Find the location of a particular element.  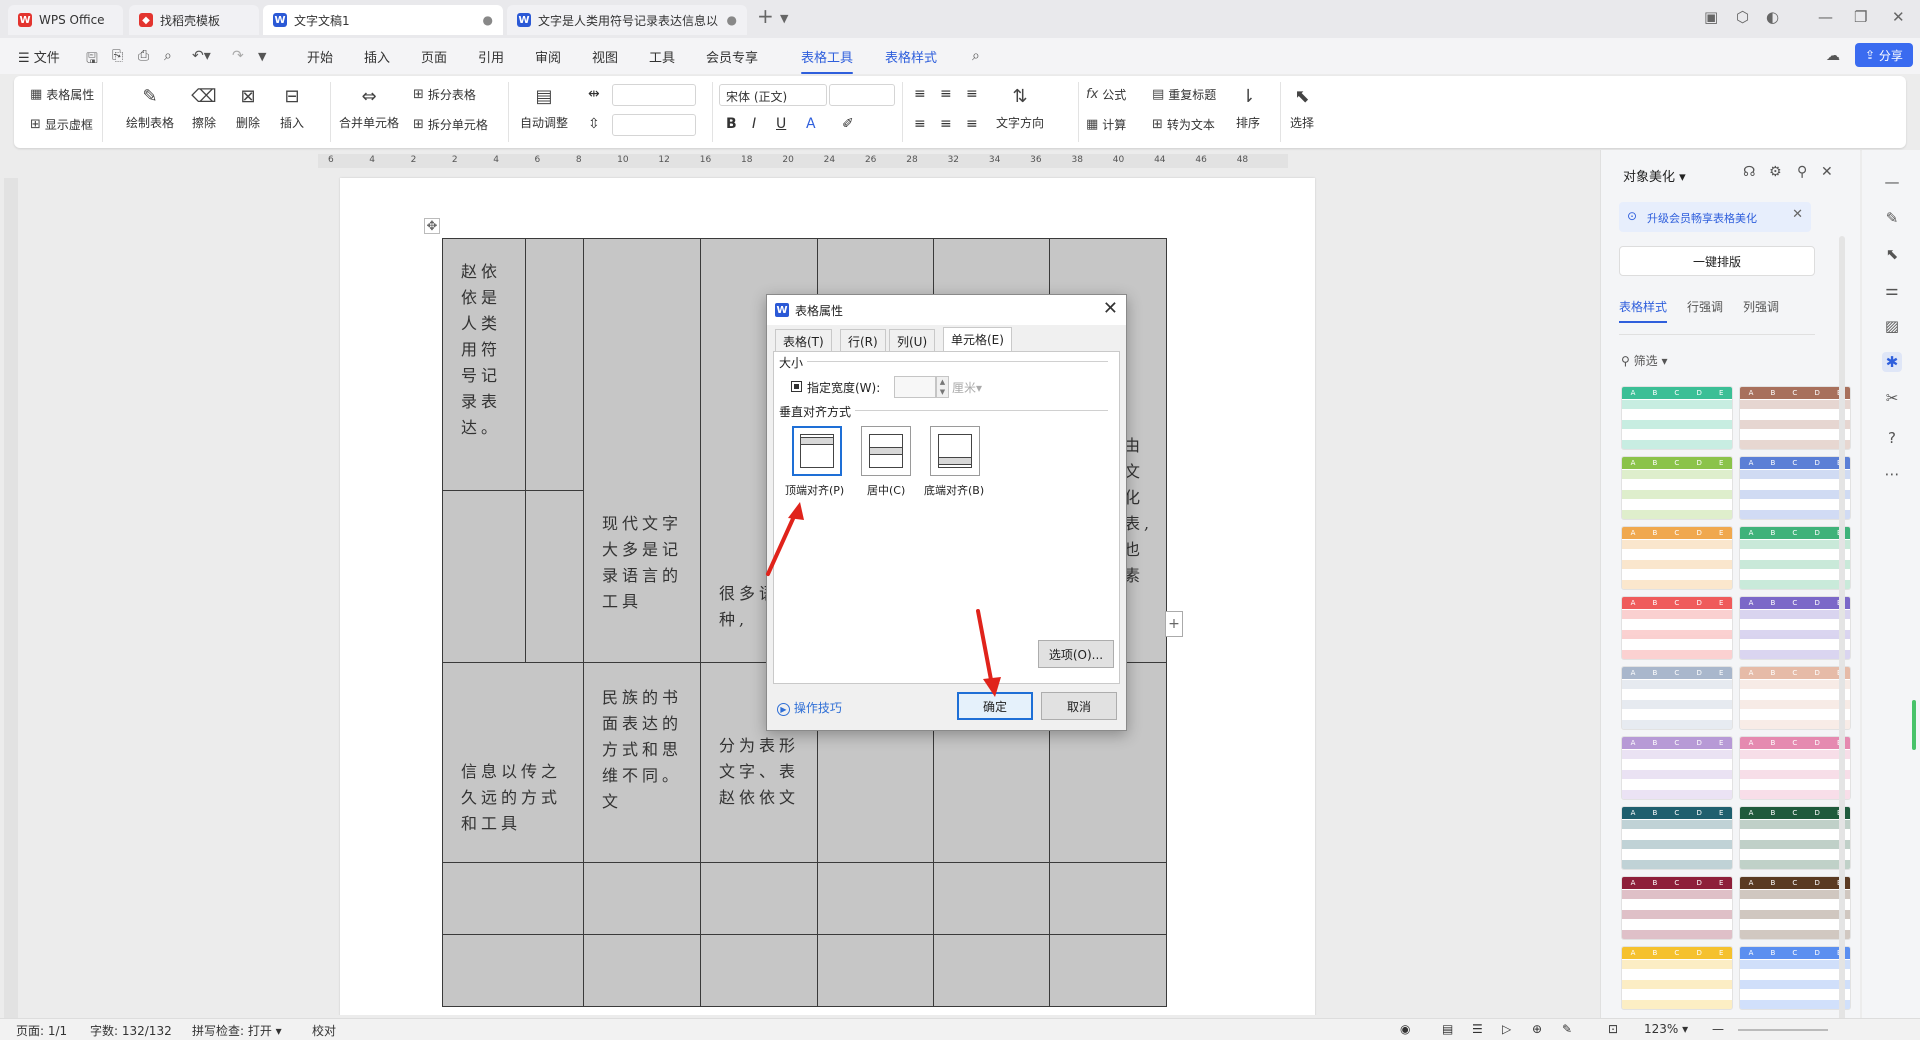

print-preview-icon: ⌕ is located at coordinates (168, 56).